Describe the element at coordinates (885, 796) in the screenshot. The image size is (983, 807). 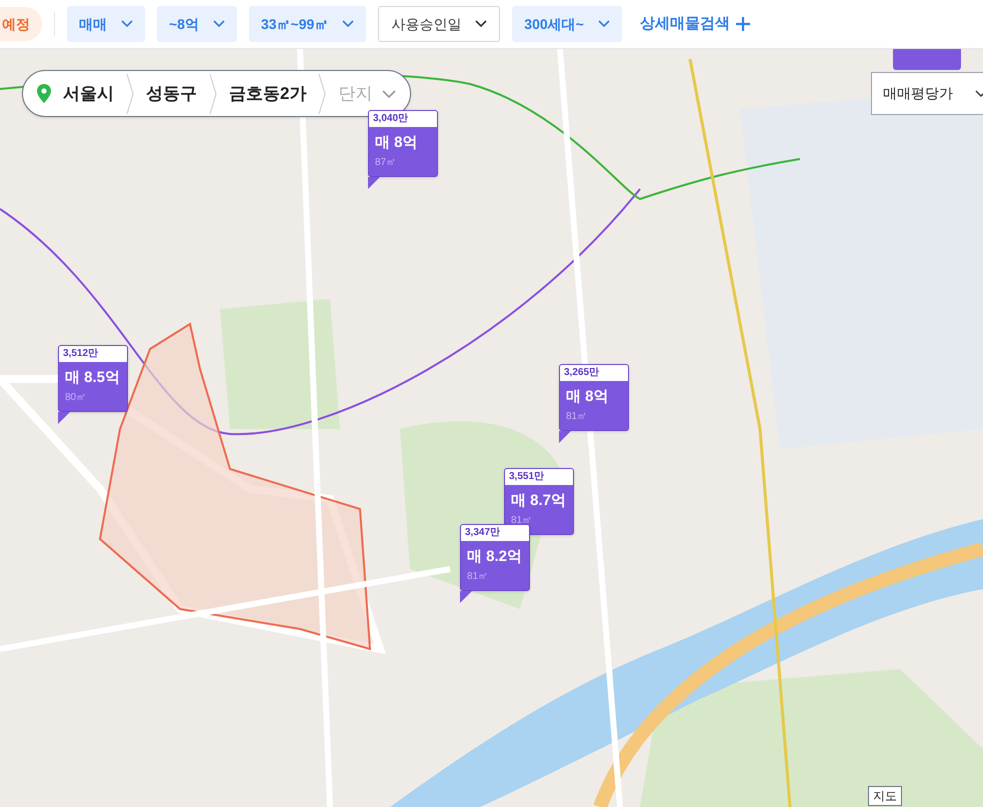
I see `map-legend-button: 지도` at that location.